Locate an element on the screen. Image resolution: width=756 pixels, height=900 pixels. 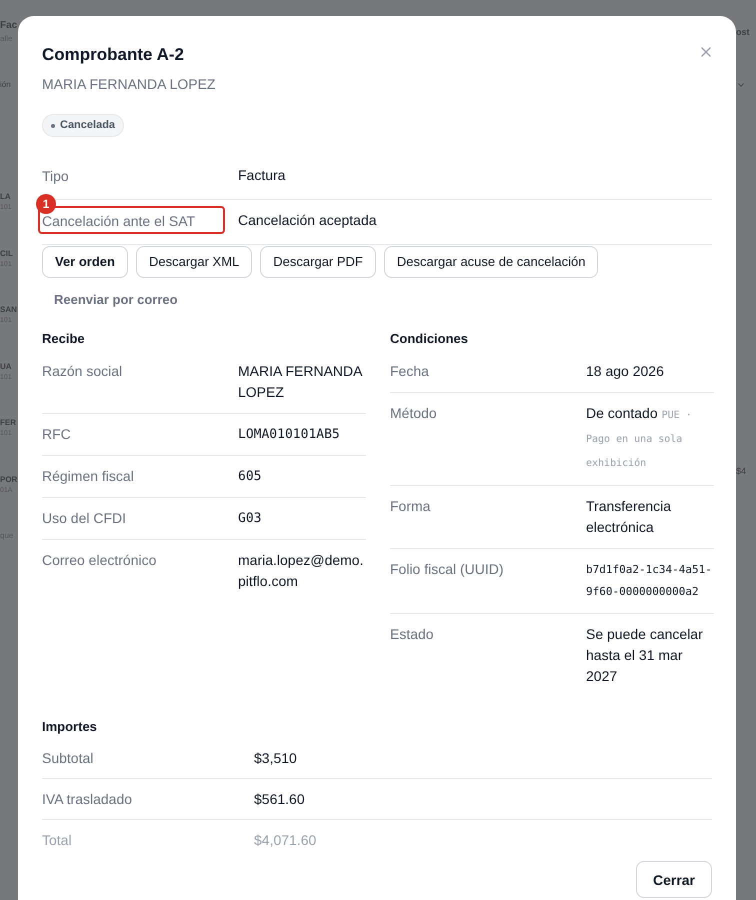
field-label: Uso del CFDI is located at coordinates (85, 518).